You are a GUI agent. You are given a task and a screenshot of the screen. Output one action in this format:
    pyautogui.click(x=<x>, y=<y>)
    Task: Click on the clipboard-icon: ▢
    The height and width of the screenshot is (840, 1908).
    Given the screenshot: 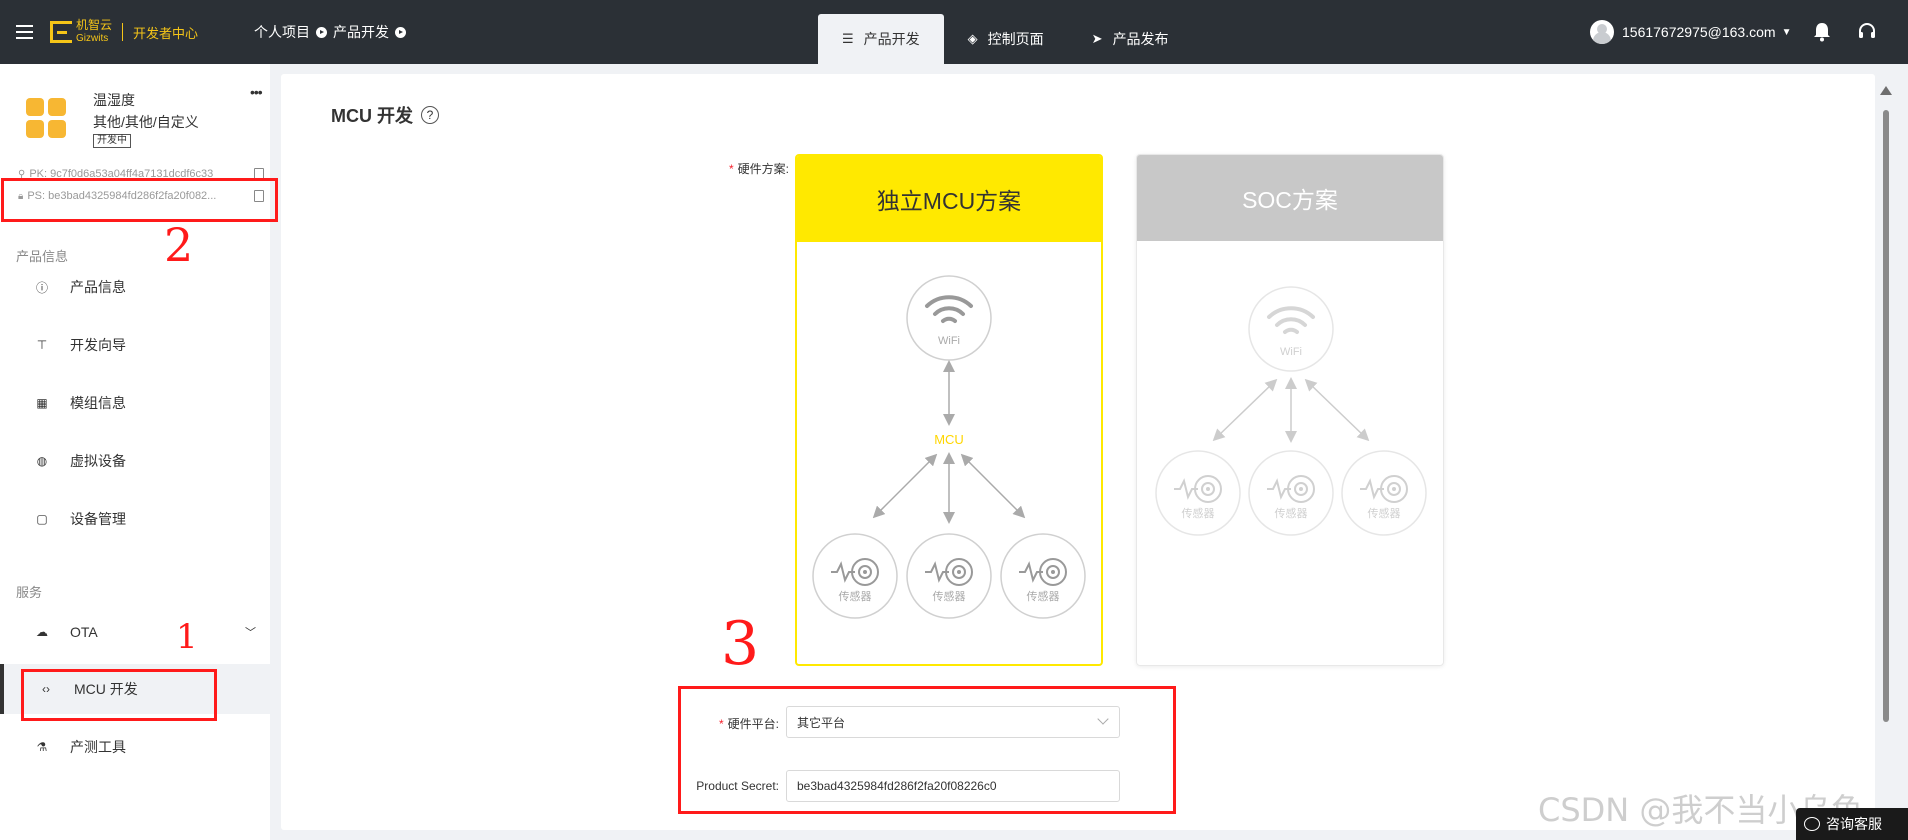 What is the action you would take?
    pyautogui.click(x=42, y=519)
    